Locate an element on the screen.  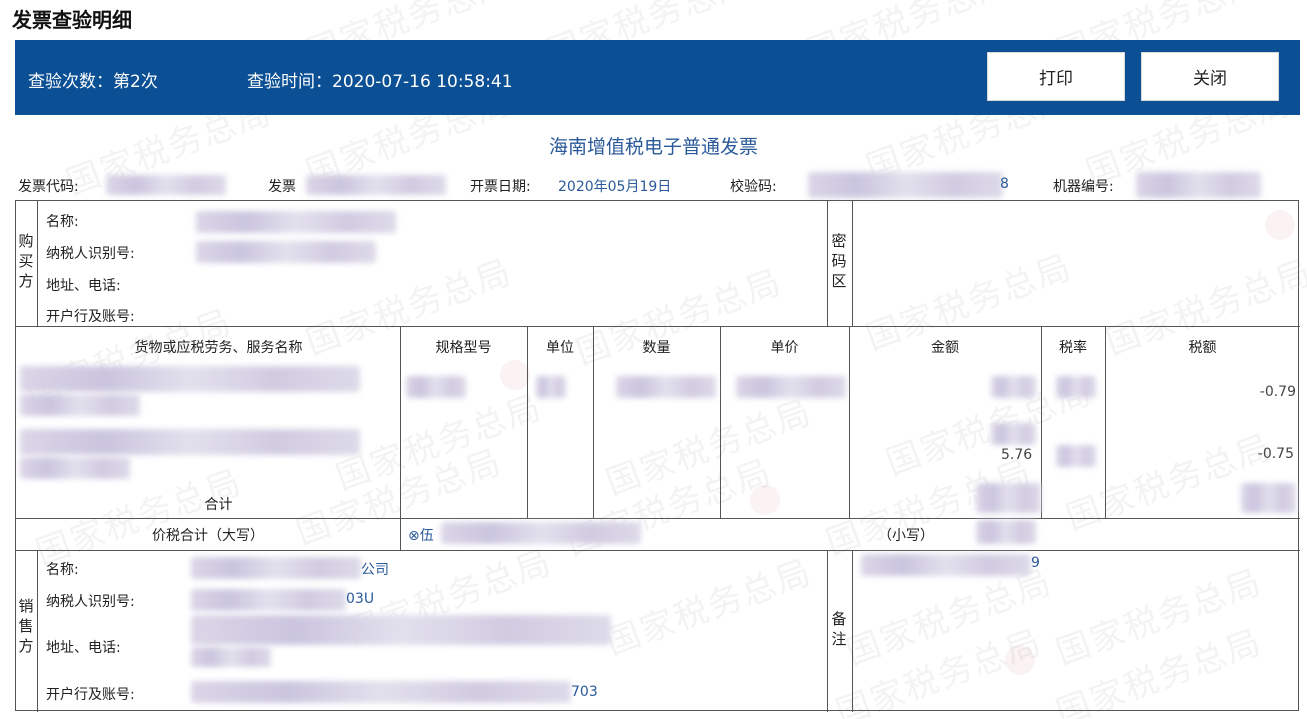
check-time: 查验时间：2020-07-16 10:58:41 is located at coordinates (380, 82).